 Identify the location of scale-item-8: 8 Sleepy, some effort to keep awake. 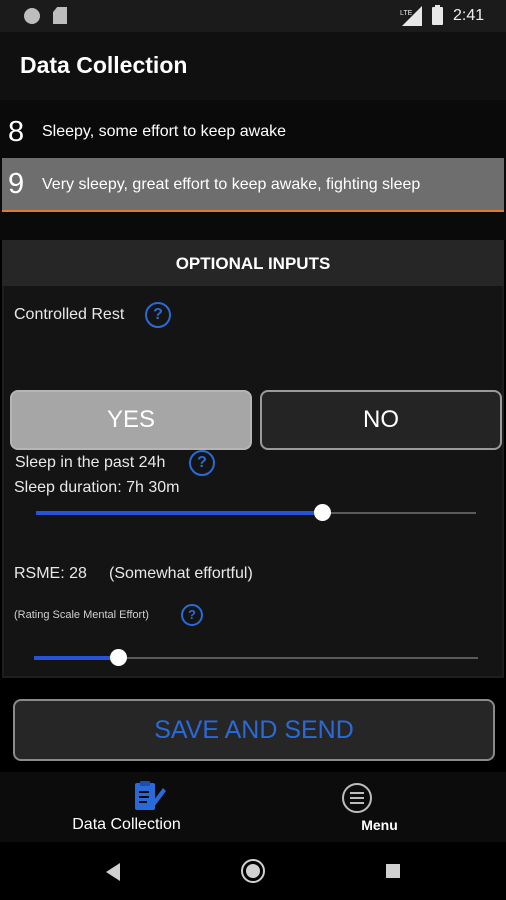
(253, 131).